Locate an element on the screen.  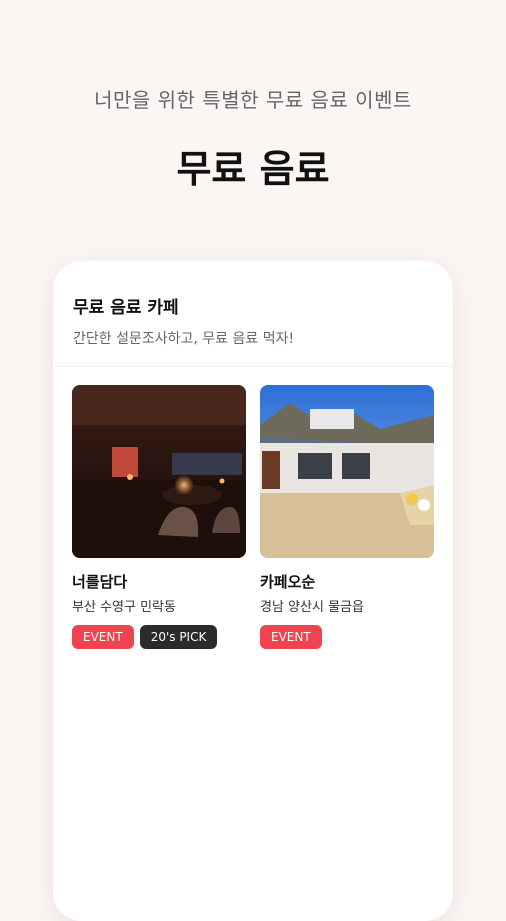
pick-tag: 20's PICK is located at coordinates (178, 637).